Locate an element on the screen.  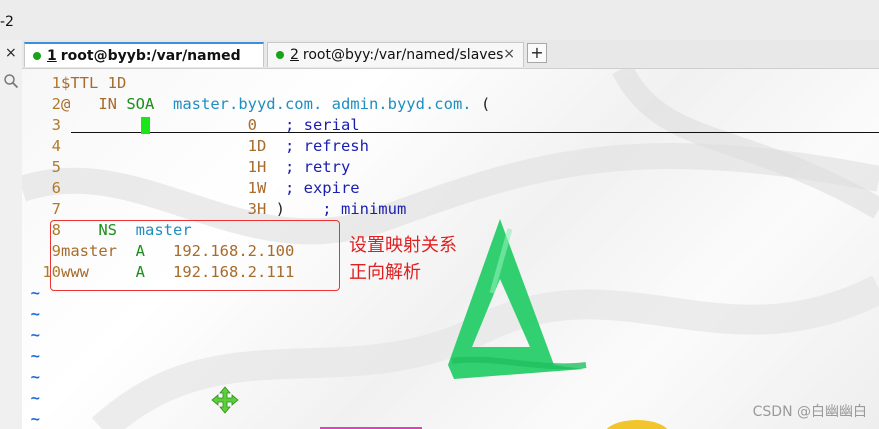
watermark: CSDN @白幽幽白 is located at coordinates (809, 412).